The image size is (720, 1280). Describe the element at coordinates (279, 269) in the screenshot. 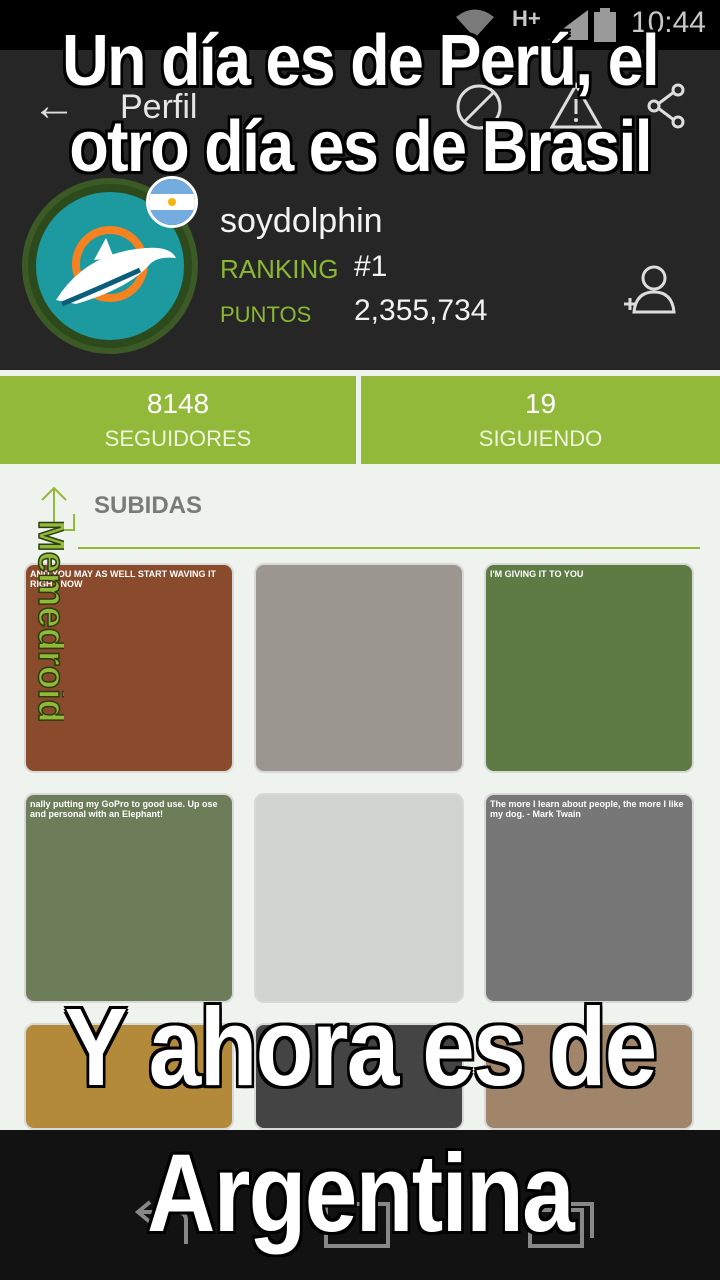

I see `ranking-label: RANKING` at that location.